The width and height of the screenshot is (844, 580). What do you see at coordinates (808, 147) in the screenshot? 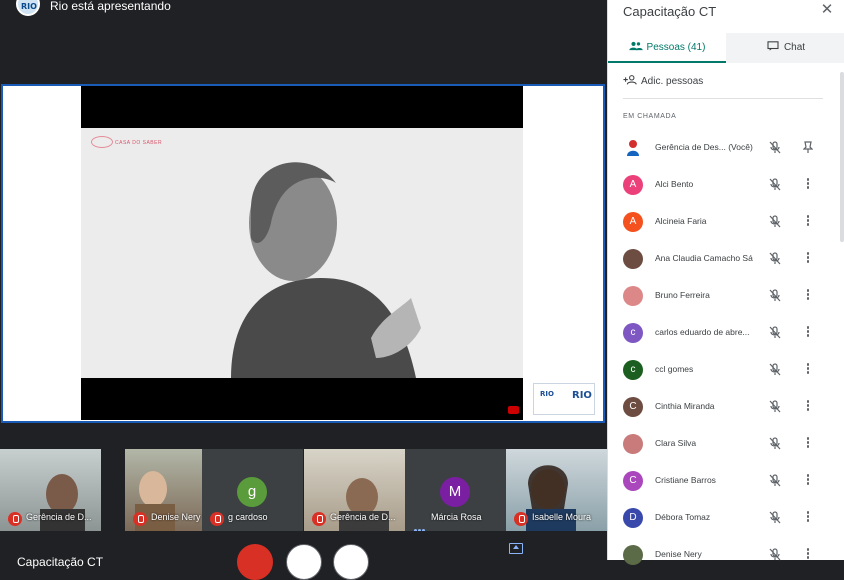
I see `pin-icon` at bounding box center [808, 147].